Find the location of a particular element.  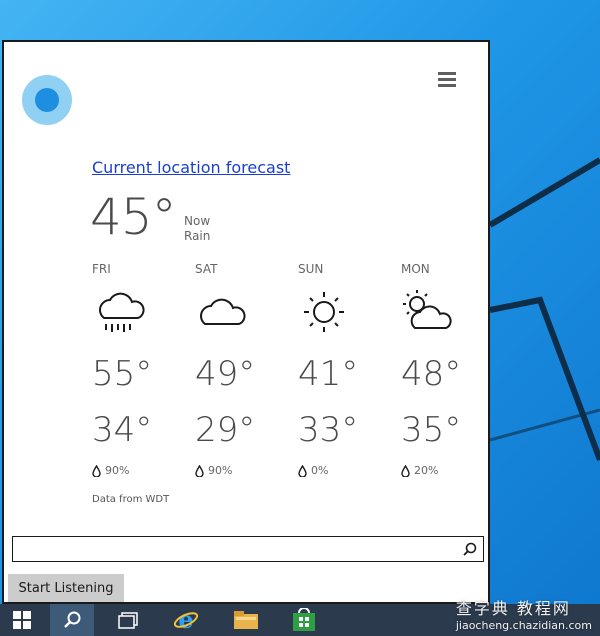

store-icon is located at coordinates (304, 619).